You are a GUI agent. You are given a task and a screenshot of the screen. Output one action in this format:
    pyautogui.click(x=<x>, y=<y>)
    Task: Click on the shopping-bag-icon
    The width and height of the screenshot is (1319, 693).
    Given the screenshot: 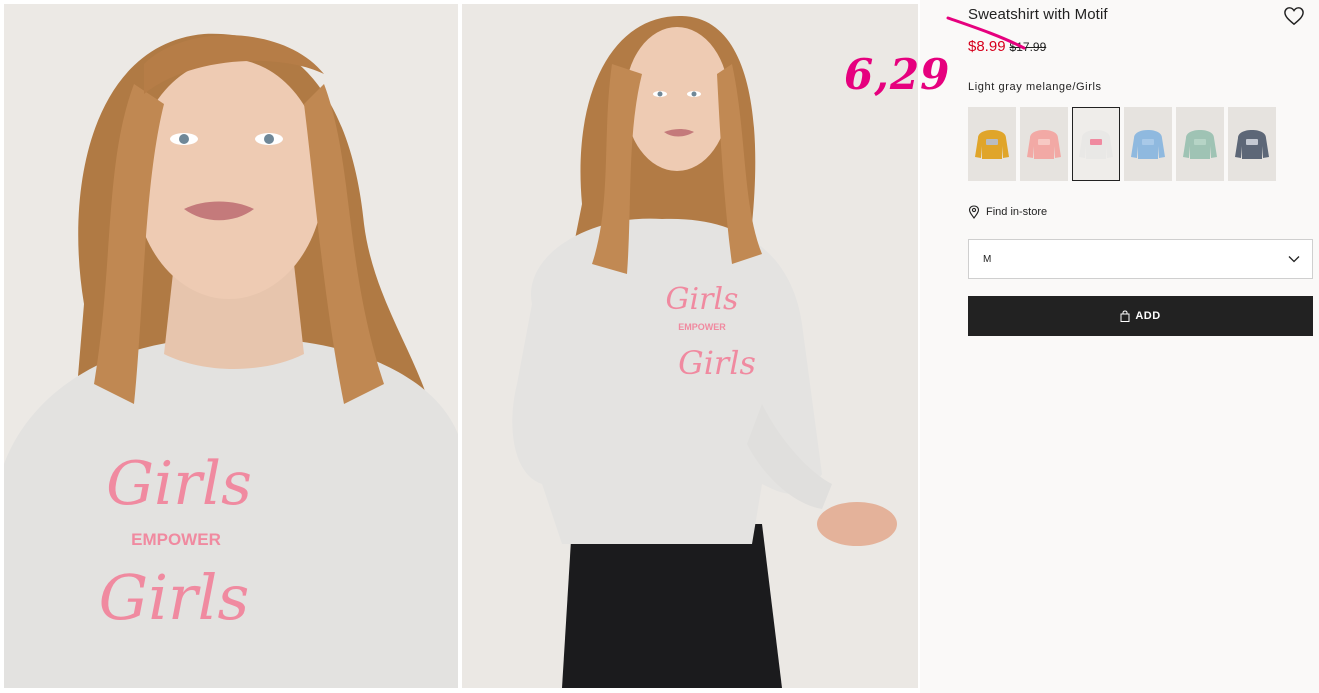 What is the action you would take?
    pyautogui.click(x=1125, y=316)
    